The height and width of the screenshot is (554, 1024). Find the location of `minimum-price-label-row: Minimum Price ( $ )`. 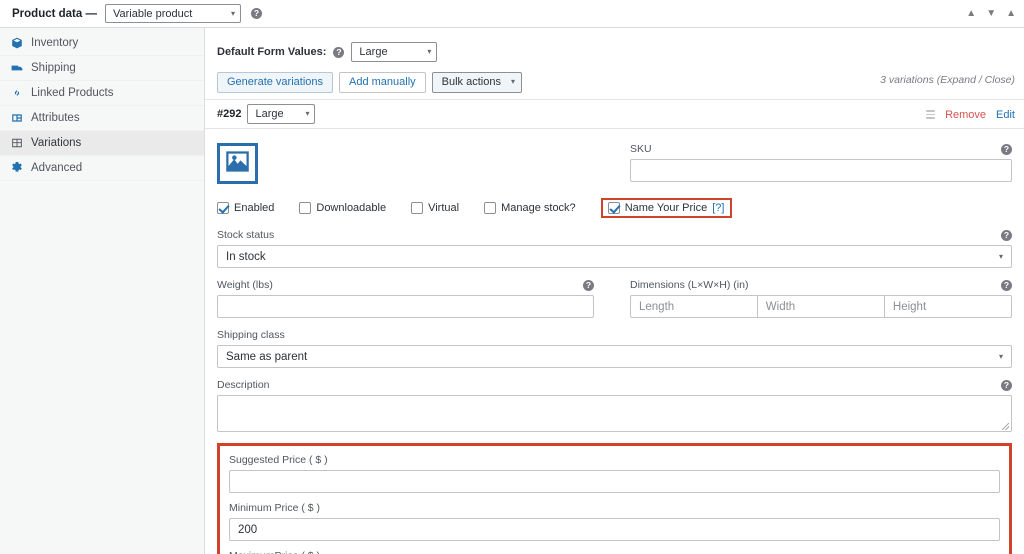

minimum-price-label-row: Minimum Price ( $ ) is located at coordinates (614, 508).